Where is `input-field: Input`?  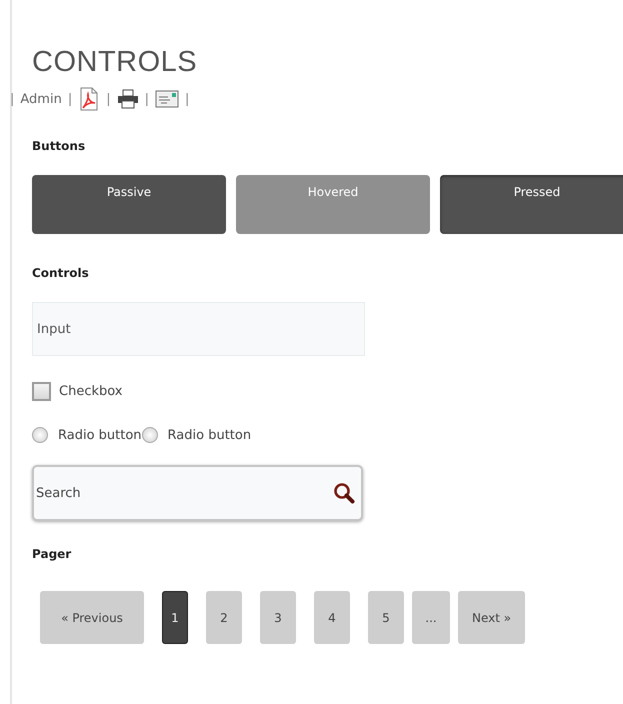 input-field: Input is located at coordinates (198, 329).